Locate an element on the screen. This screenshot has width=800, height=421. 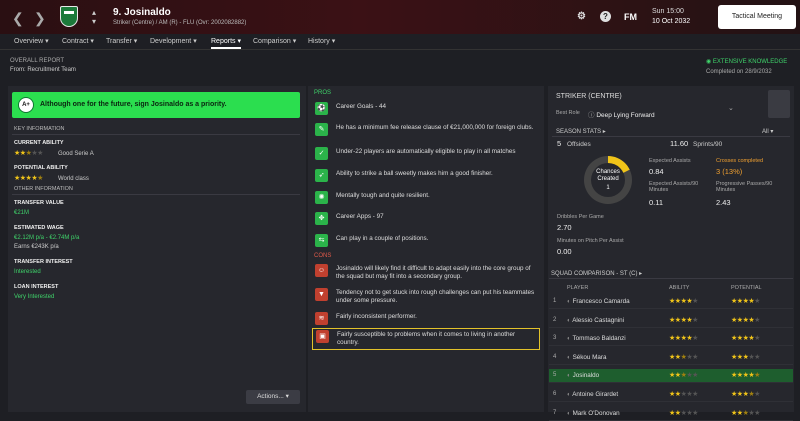
tab-comparison: Comparison ▾ is located at coordinates (274, 41).